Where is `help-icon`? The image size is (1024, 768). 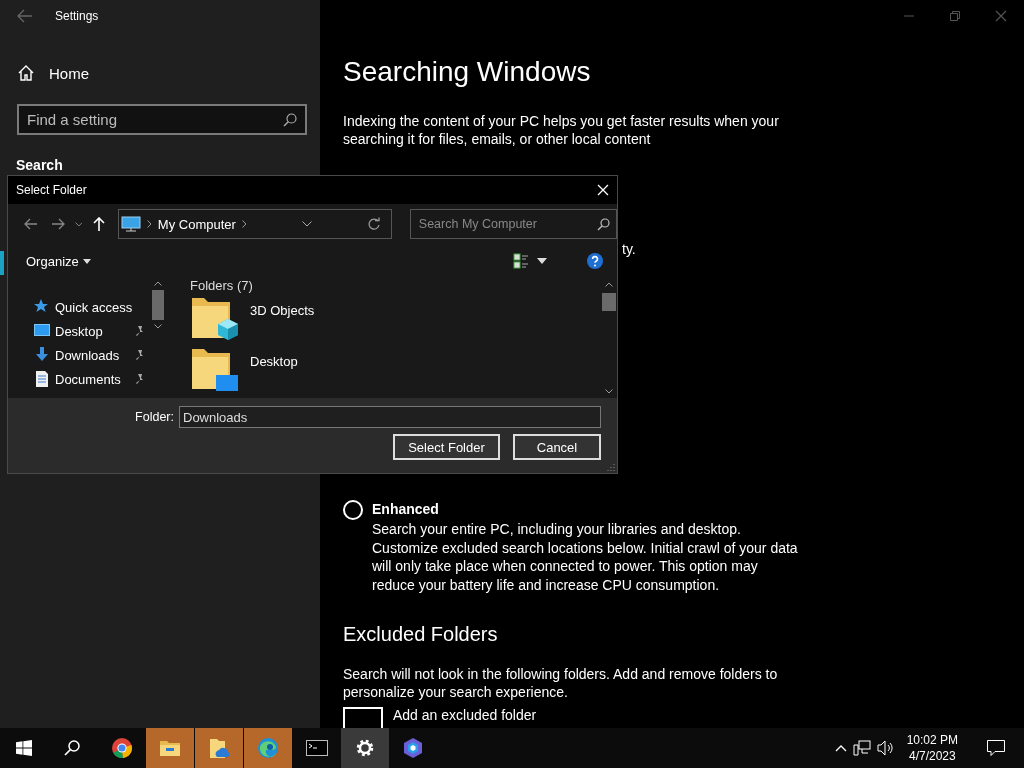
help-icon is located at coordinates (595, 261).